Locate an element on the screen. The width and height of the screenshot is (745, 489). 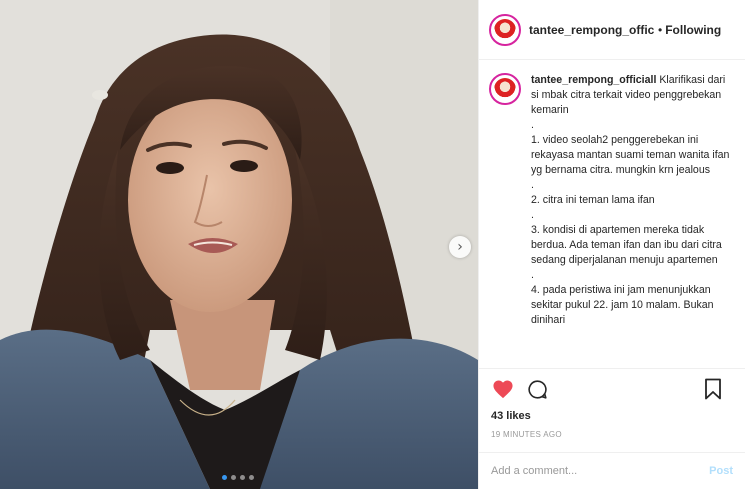
heart-filled-icon is located at coordinates (503, 389).